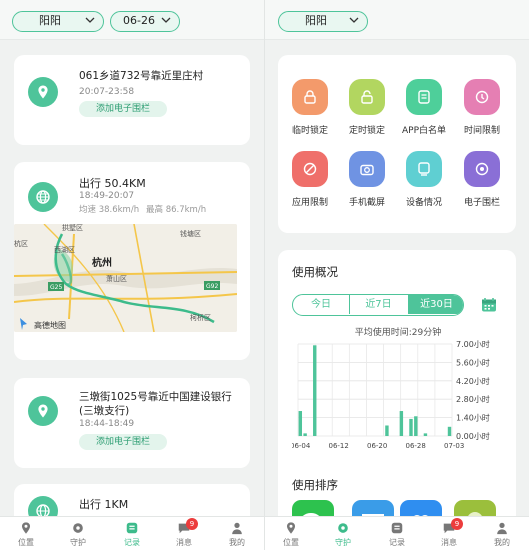  Describe the element at coordinates (397, 542) in the screenshot. I see `nav-label: 记录` at that location.